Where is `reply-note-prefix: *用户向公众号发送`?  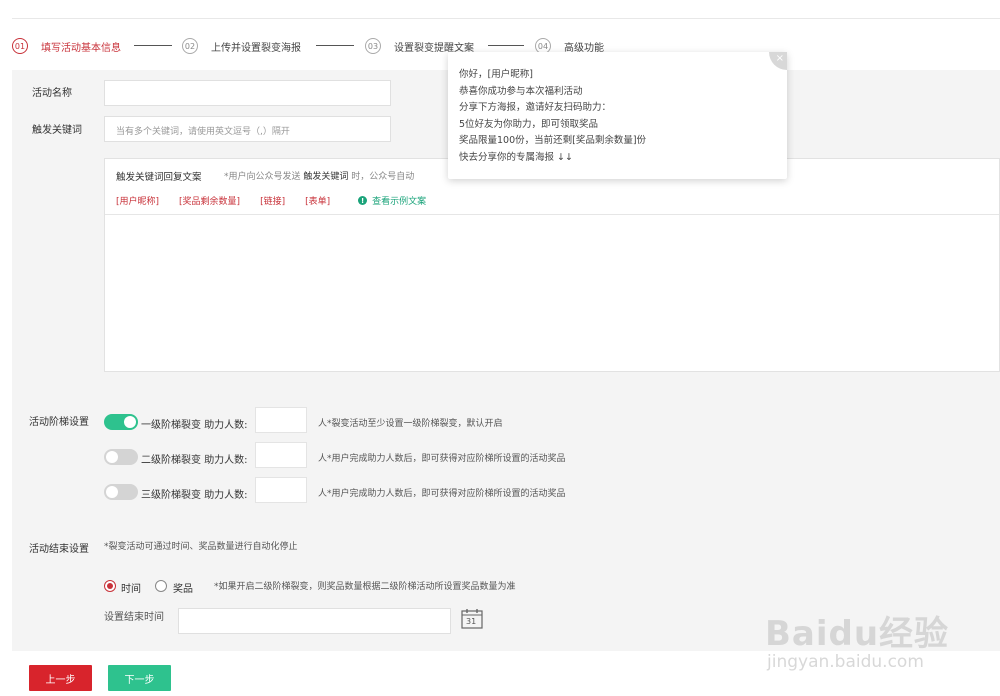
reply-note-prefix: *用户向公众号发送 is located at coordinates (262, 177).